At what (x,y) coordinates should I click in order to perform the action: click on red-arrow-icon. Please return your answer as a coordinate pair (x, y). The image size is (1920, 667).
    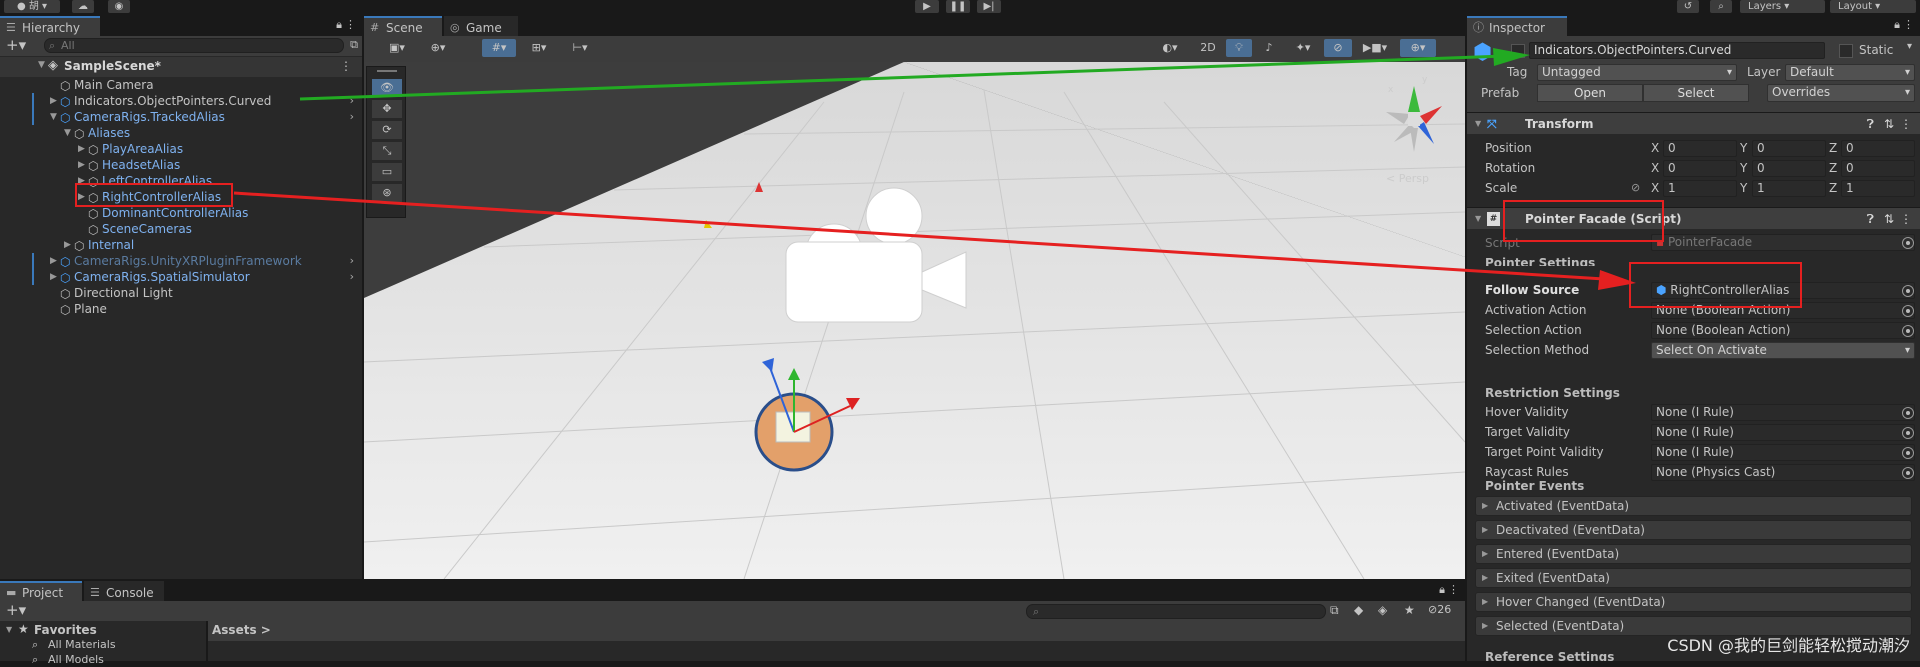
    Looking at the image, I should click on (934, 240).